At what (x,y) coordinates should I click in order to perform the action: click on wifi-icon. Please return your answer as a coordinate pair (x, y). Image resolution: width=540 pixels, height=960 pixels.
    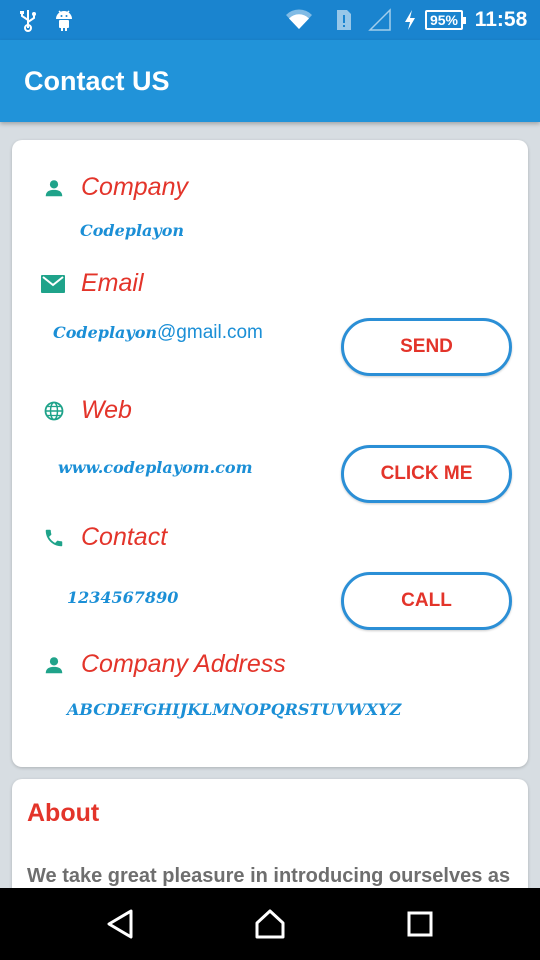
    Looking at the image, I should click on (299, 20).